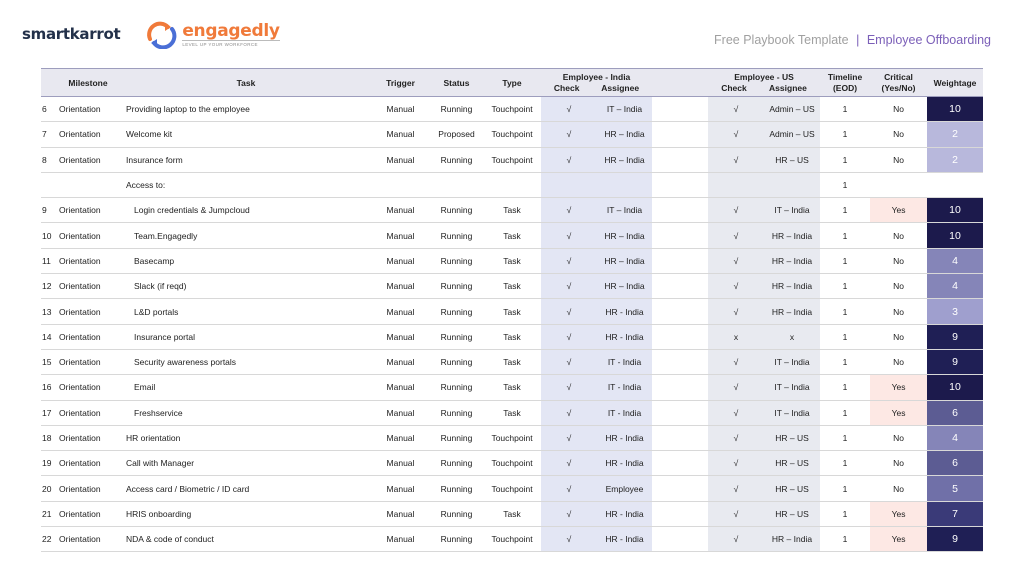  I want to click on employee-india-group-label: Employee - India, so click(596, 76).